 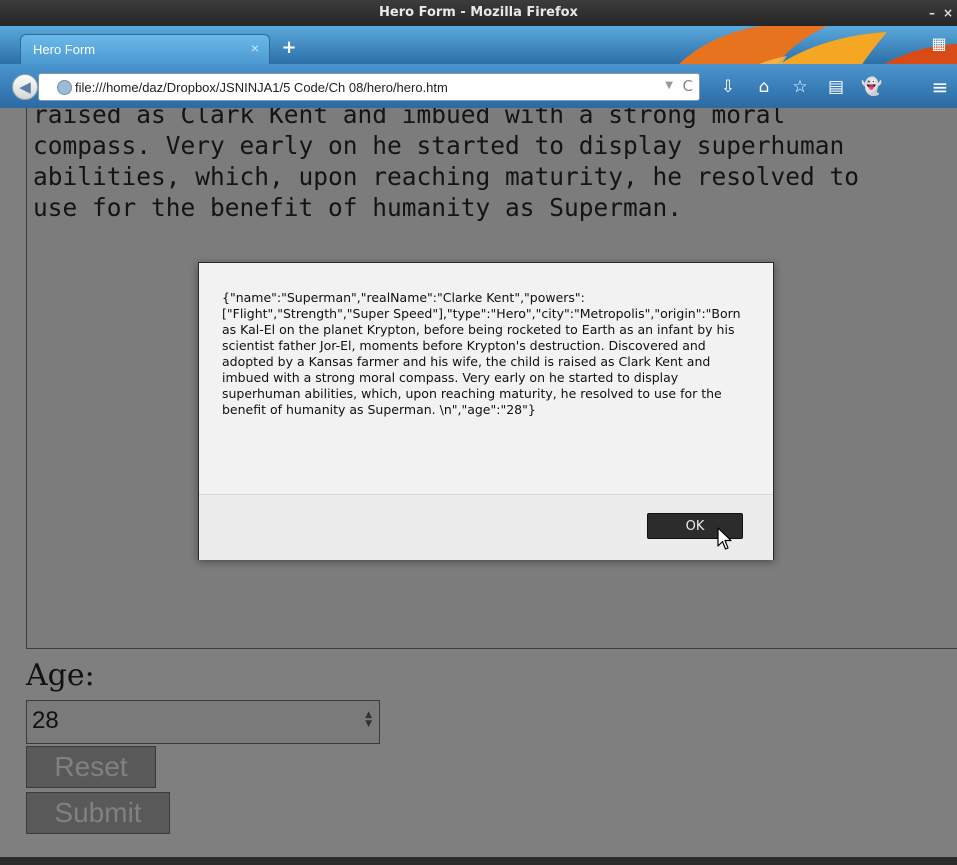 I want to click on url-dropdown-icon: ▼, so click(x=669, y=85).